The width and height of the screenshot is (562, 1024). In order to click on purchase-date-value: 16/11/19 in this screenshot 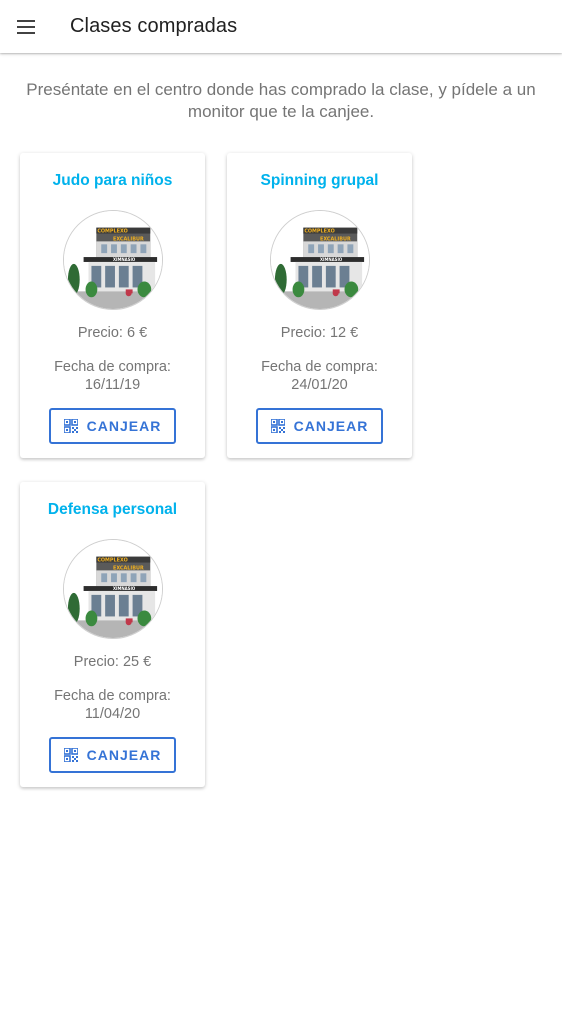, I will do `click(112, 385)`.